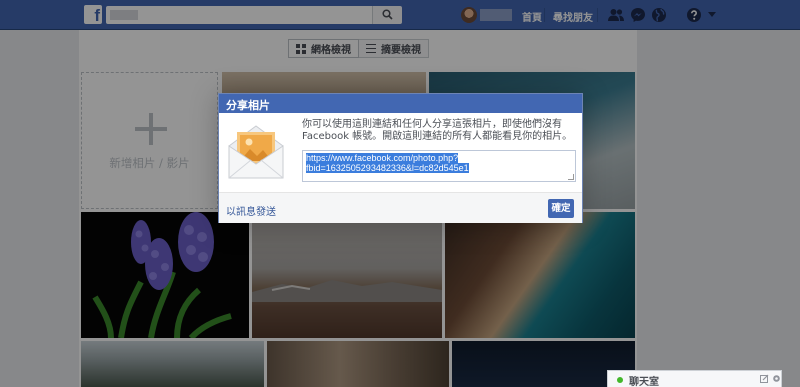  What do you see at coordinates (382, 158) in the screenshot?
I see `share-link-line-1: https://www.facebook.com/photo.php?` at bounding box center [382, 158].